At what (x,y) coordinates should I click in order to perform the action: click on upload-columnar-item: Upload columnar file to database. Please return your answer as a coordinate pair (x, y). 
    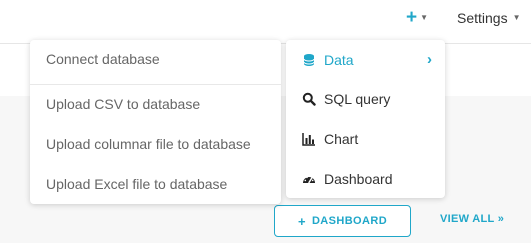
    Looking at the image, I should click on (148, 144).